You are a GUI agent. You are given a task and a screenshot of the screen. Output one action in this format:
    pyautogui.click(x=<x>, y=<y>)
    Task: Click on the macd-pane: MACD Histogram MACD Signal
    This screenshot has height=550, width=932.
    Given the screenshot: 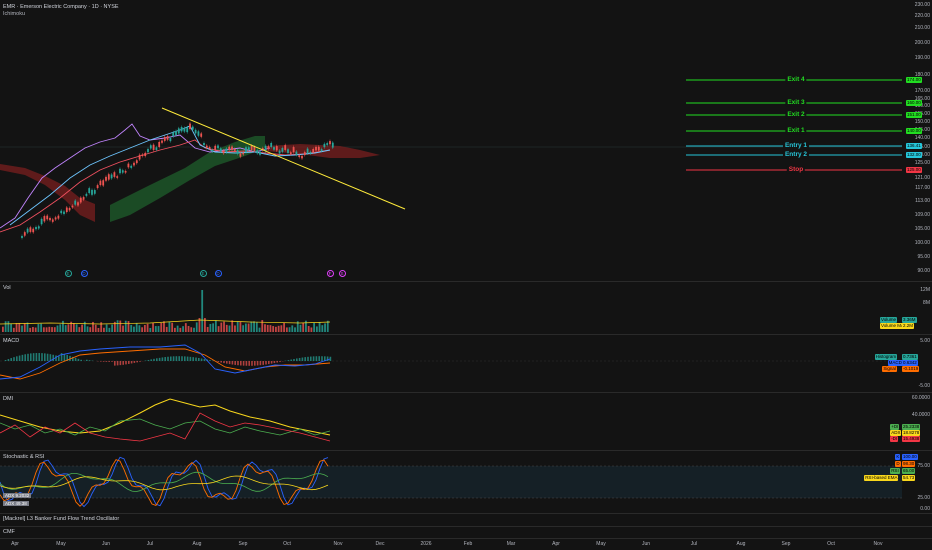 What is the action you would take?
    pyautogui.click(x=451, y=363)
    